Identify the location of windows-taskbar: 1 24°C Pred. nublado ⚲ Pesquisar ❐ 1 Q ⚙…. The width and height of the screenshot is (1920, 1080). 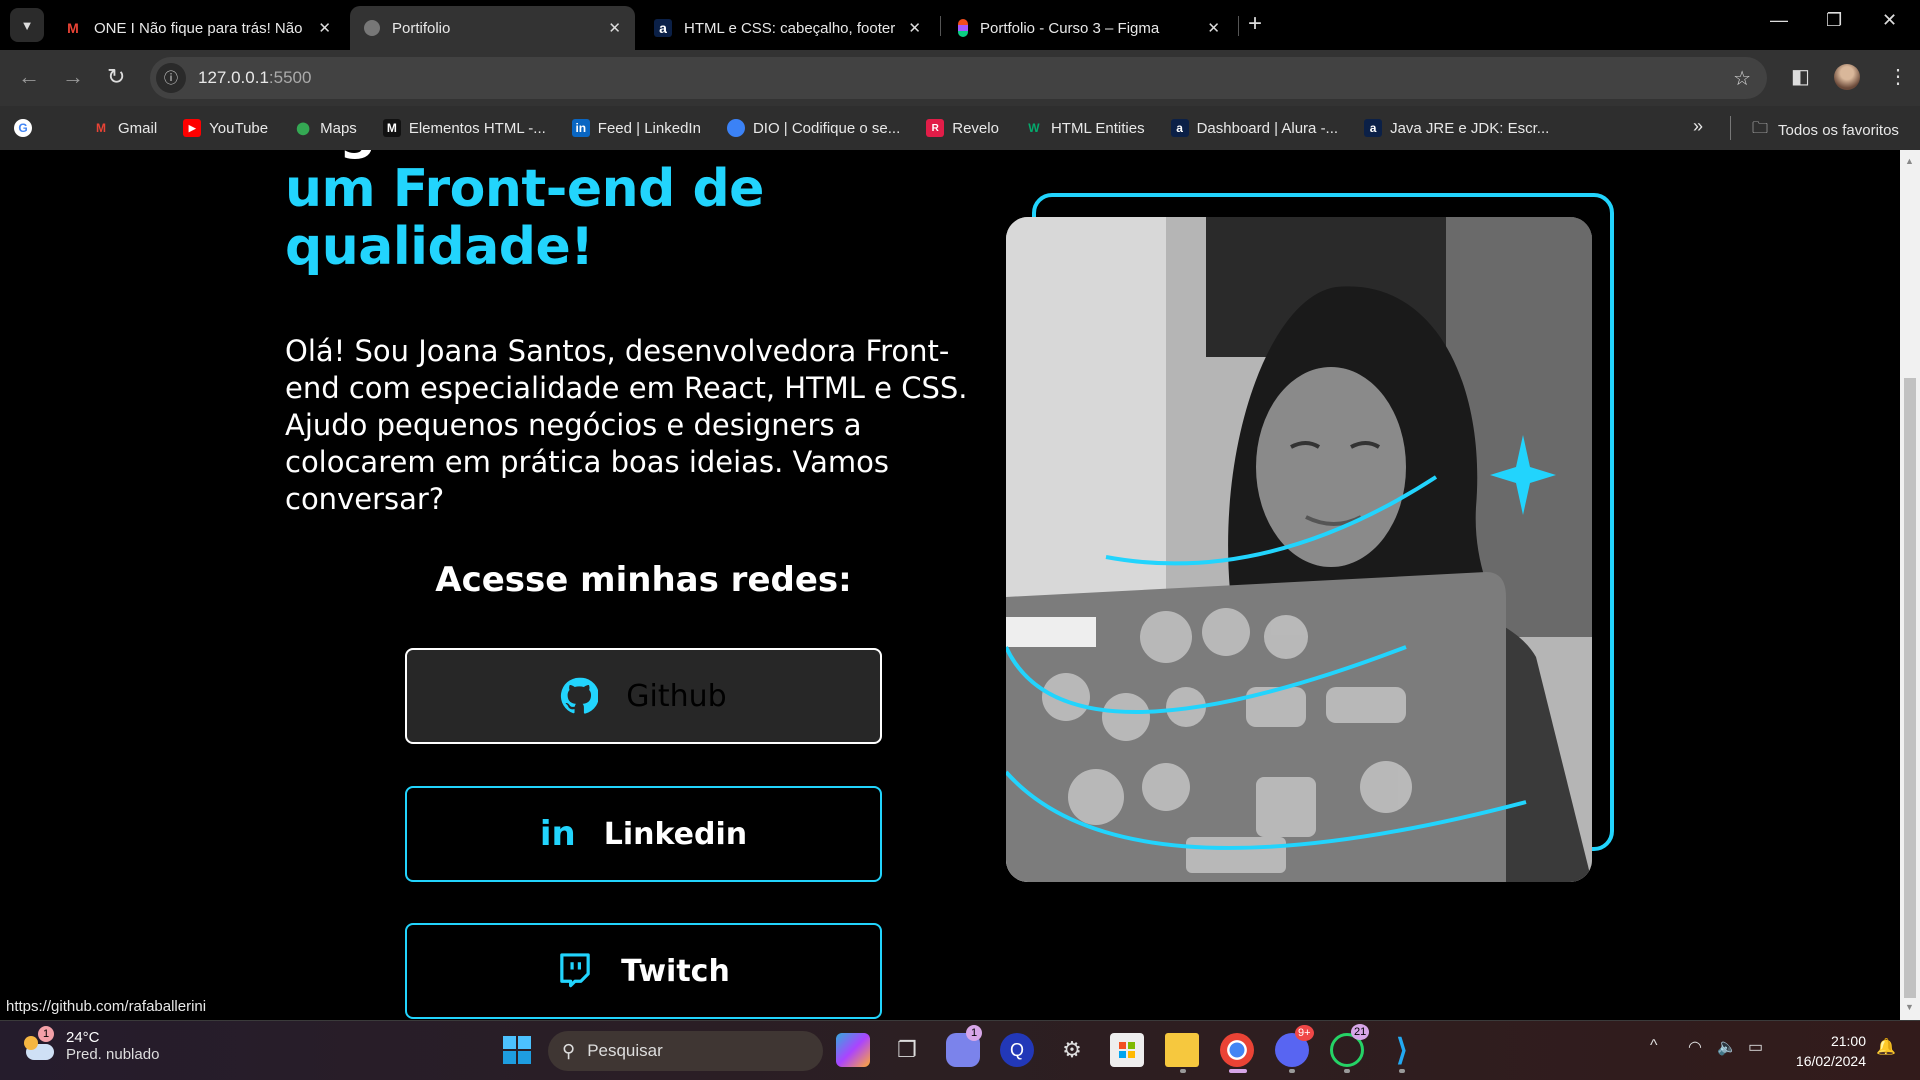
(960, 1050).